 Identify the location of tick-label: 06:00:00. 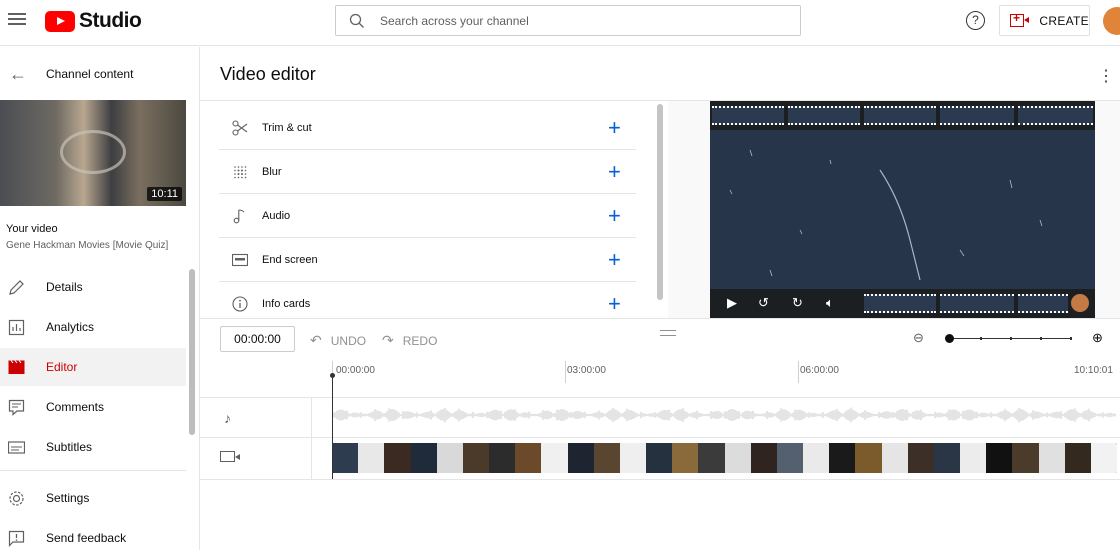
(819, 370).